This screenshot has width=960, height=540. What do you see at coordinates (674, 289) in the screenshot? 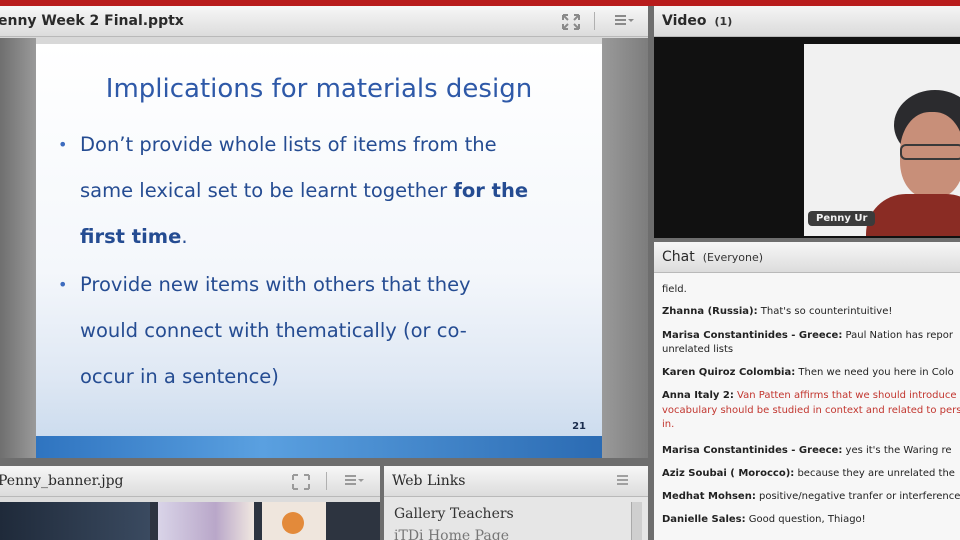
I see `chat-text: field.` at bounding box center [674, 289].